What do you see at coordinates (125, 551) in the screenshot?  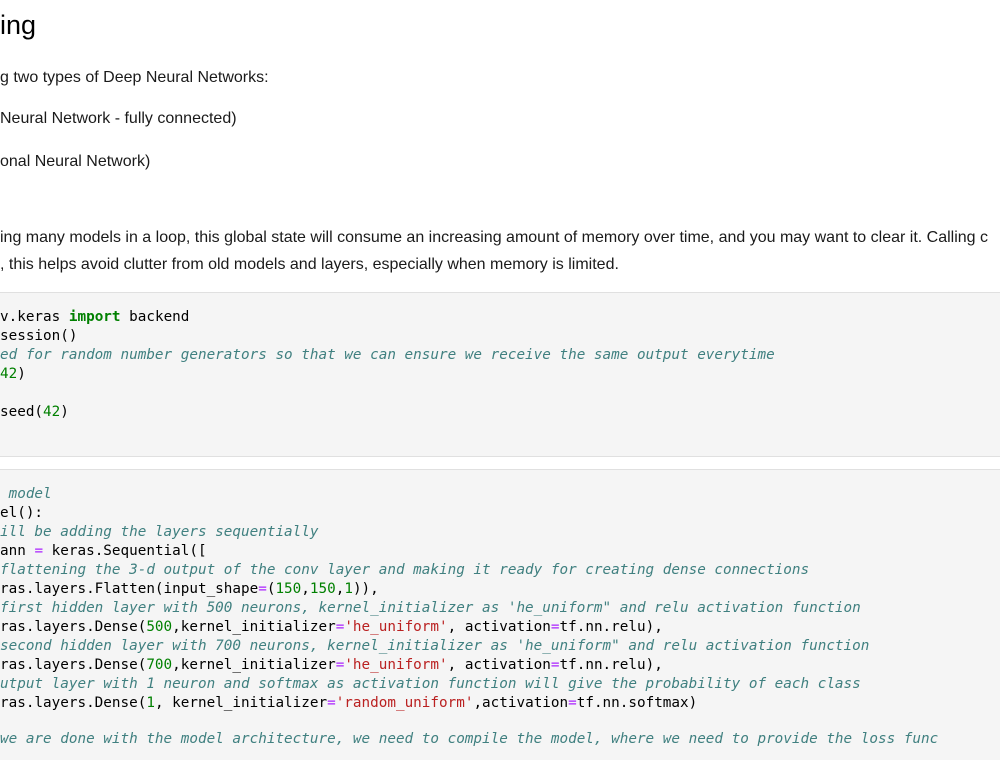 I see `code-text: keras.Sequential([` at bounding box center [125, 551].